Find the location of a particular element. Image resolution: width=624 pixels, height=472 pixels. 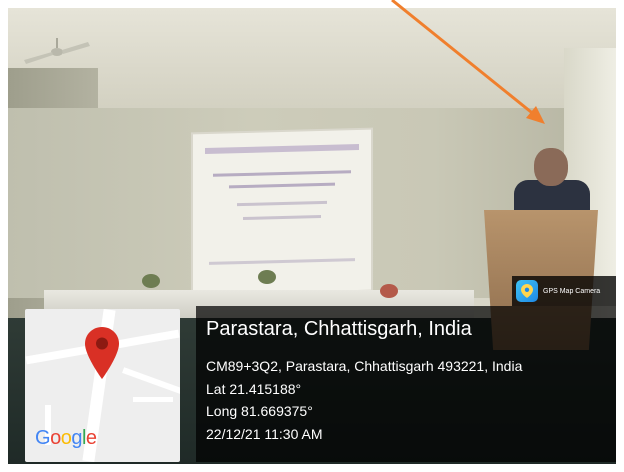

gps-map-camera-name: GPS Map Camera is located at coordinates (572, 291).